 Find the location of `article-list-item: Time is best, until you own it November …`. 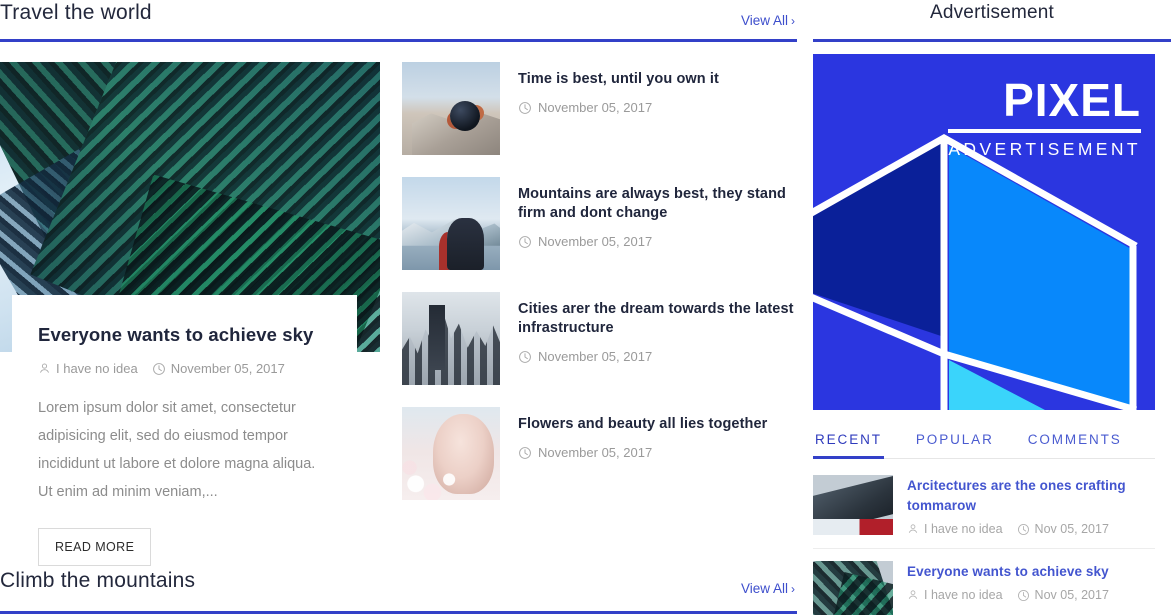

article-list-item: Time is best, until you own it November … is located at coordinates (599, 108).